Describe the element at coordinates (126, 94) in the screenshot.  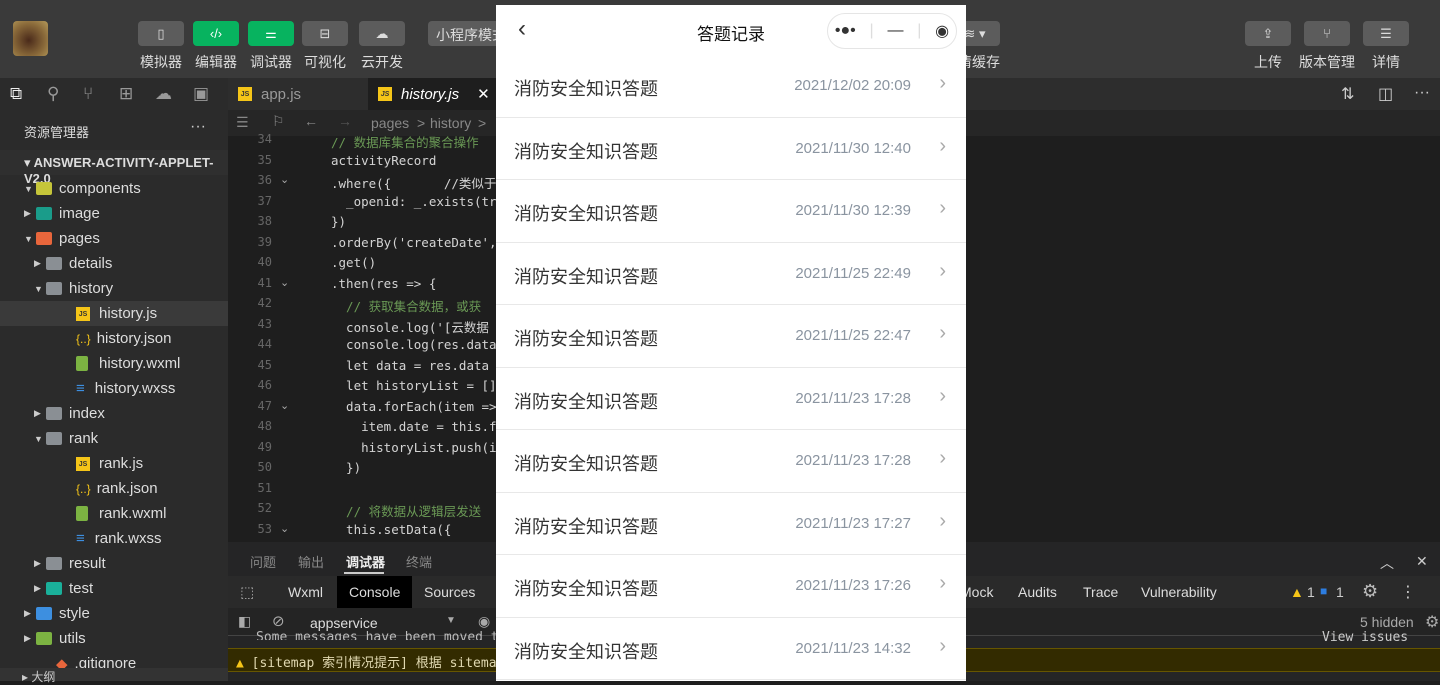
I see `extensions-icon: ⊞` at that location.